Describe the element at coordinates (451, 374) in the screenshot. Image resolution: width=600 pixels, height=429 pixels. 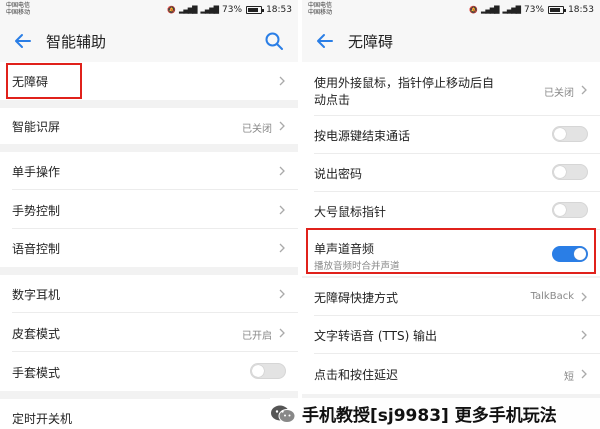
I see `settings-item-touch-hold-delay: 点击和按住延迟 短` at that location.